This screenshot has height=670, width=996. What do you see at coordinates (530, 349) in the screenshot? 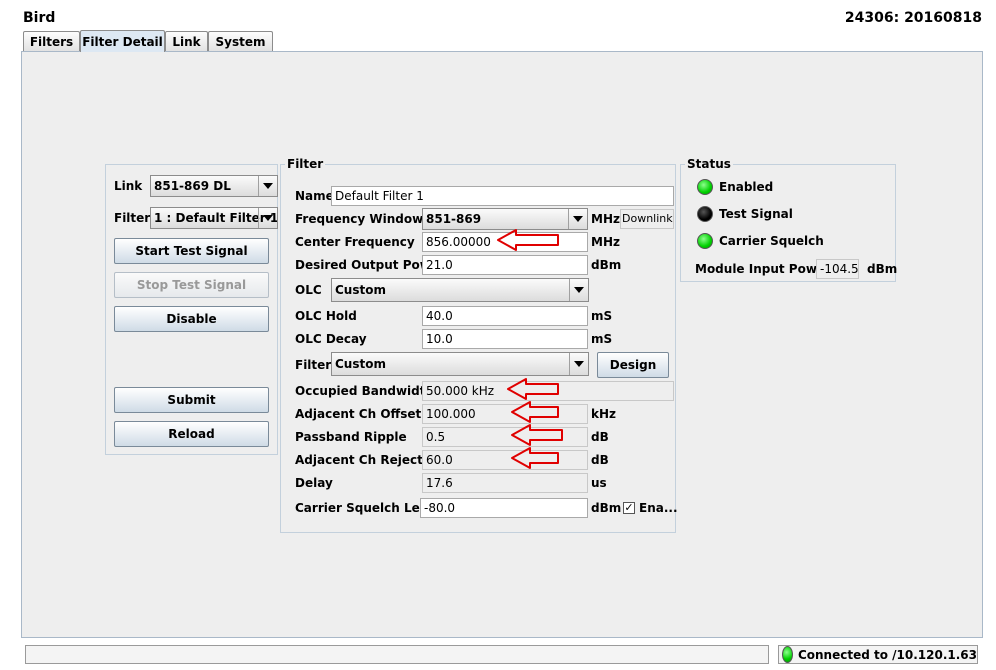
I see `annotation-arrows` at bounding box center [530, 349].